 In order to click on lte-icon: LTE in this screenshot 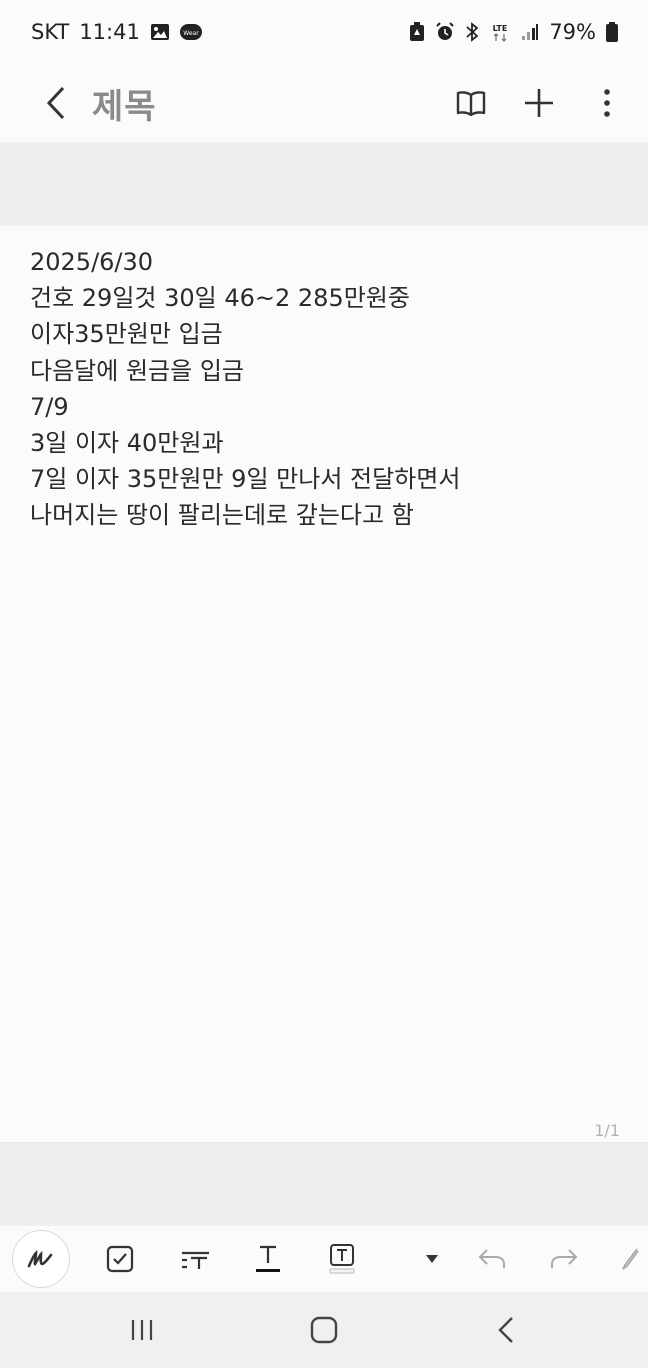, I will do `click(500, 32)`.